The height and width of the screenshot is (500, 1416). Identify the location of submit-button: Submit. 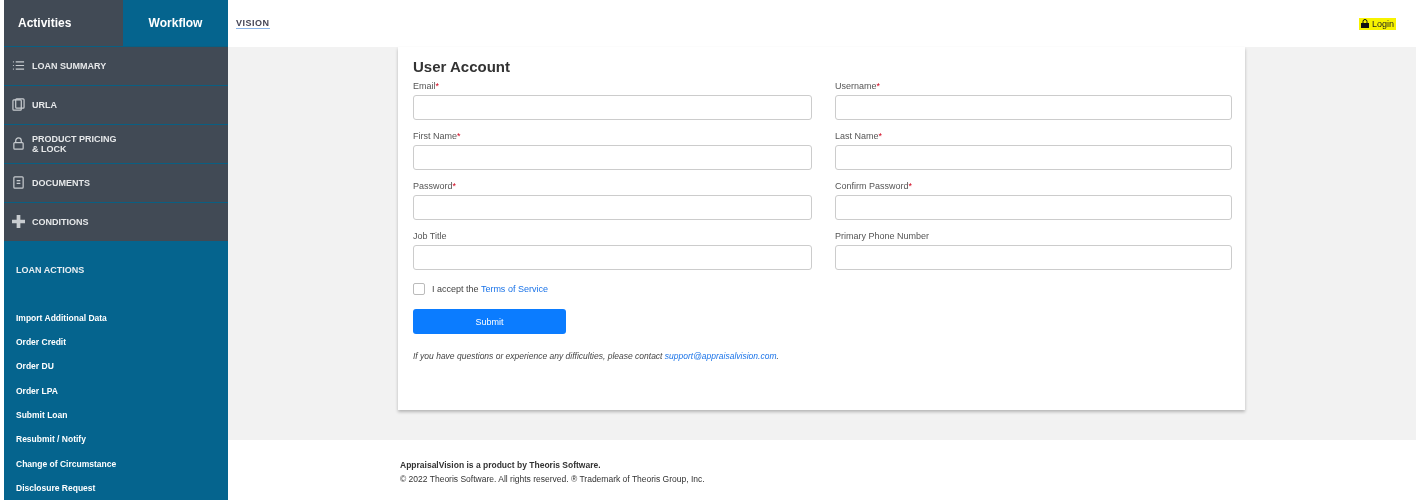
(489, 321).